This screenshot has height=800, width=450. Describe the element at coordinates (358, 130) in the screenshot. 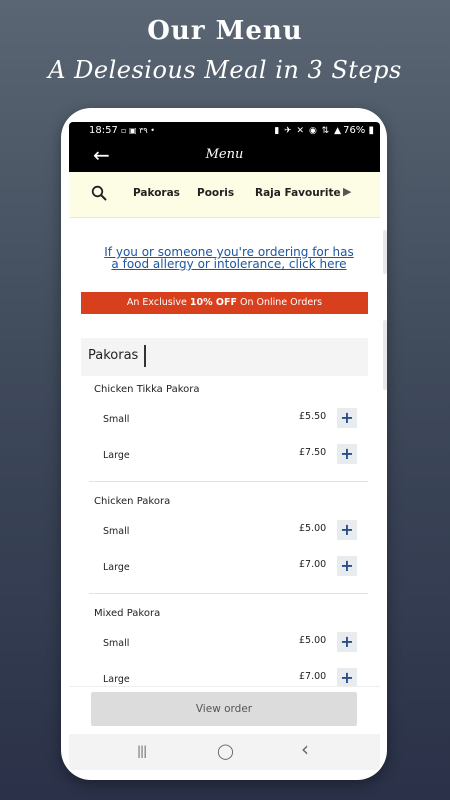

I see `battery-icon: 76% ▮` at that location.